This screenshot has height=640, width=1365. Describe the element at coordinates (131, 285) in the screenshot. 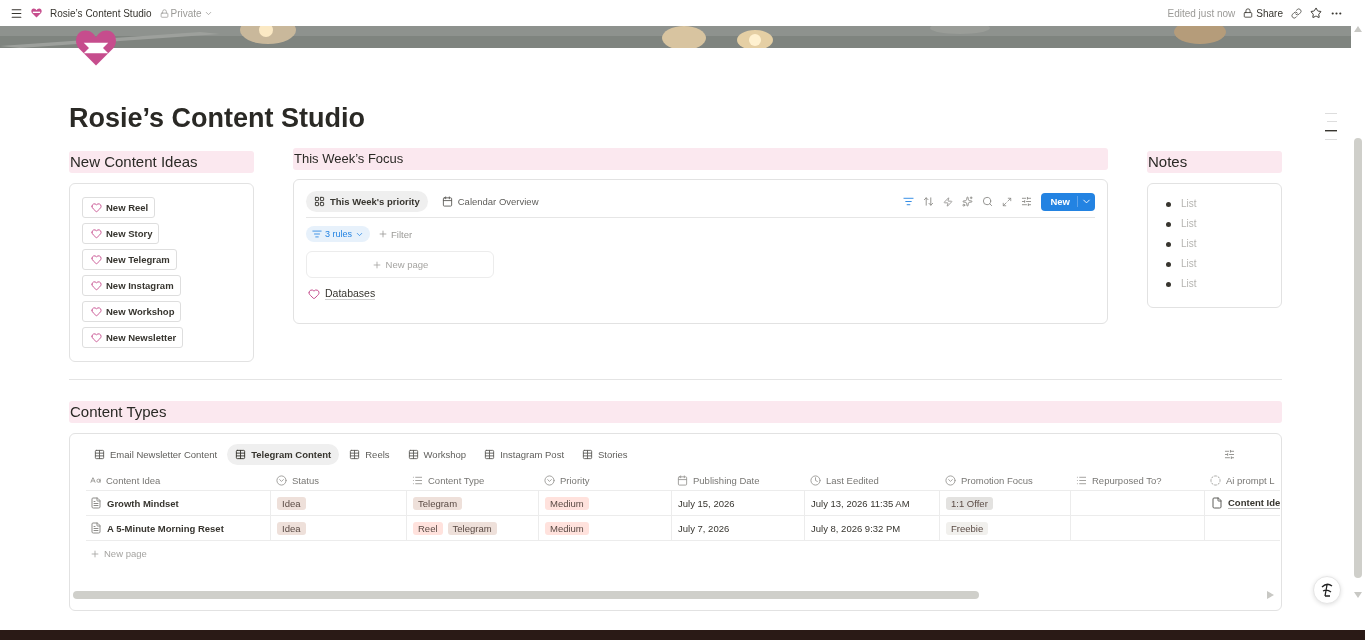

I see `new-idea-button: New Instagram` at that location.